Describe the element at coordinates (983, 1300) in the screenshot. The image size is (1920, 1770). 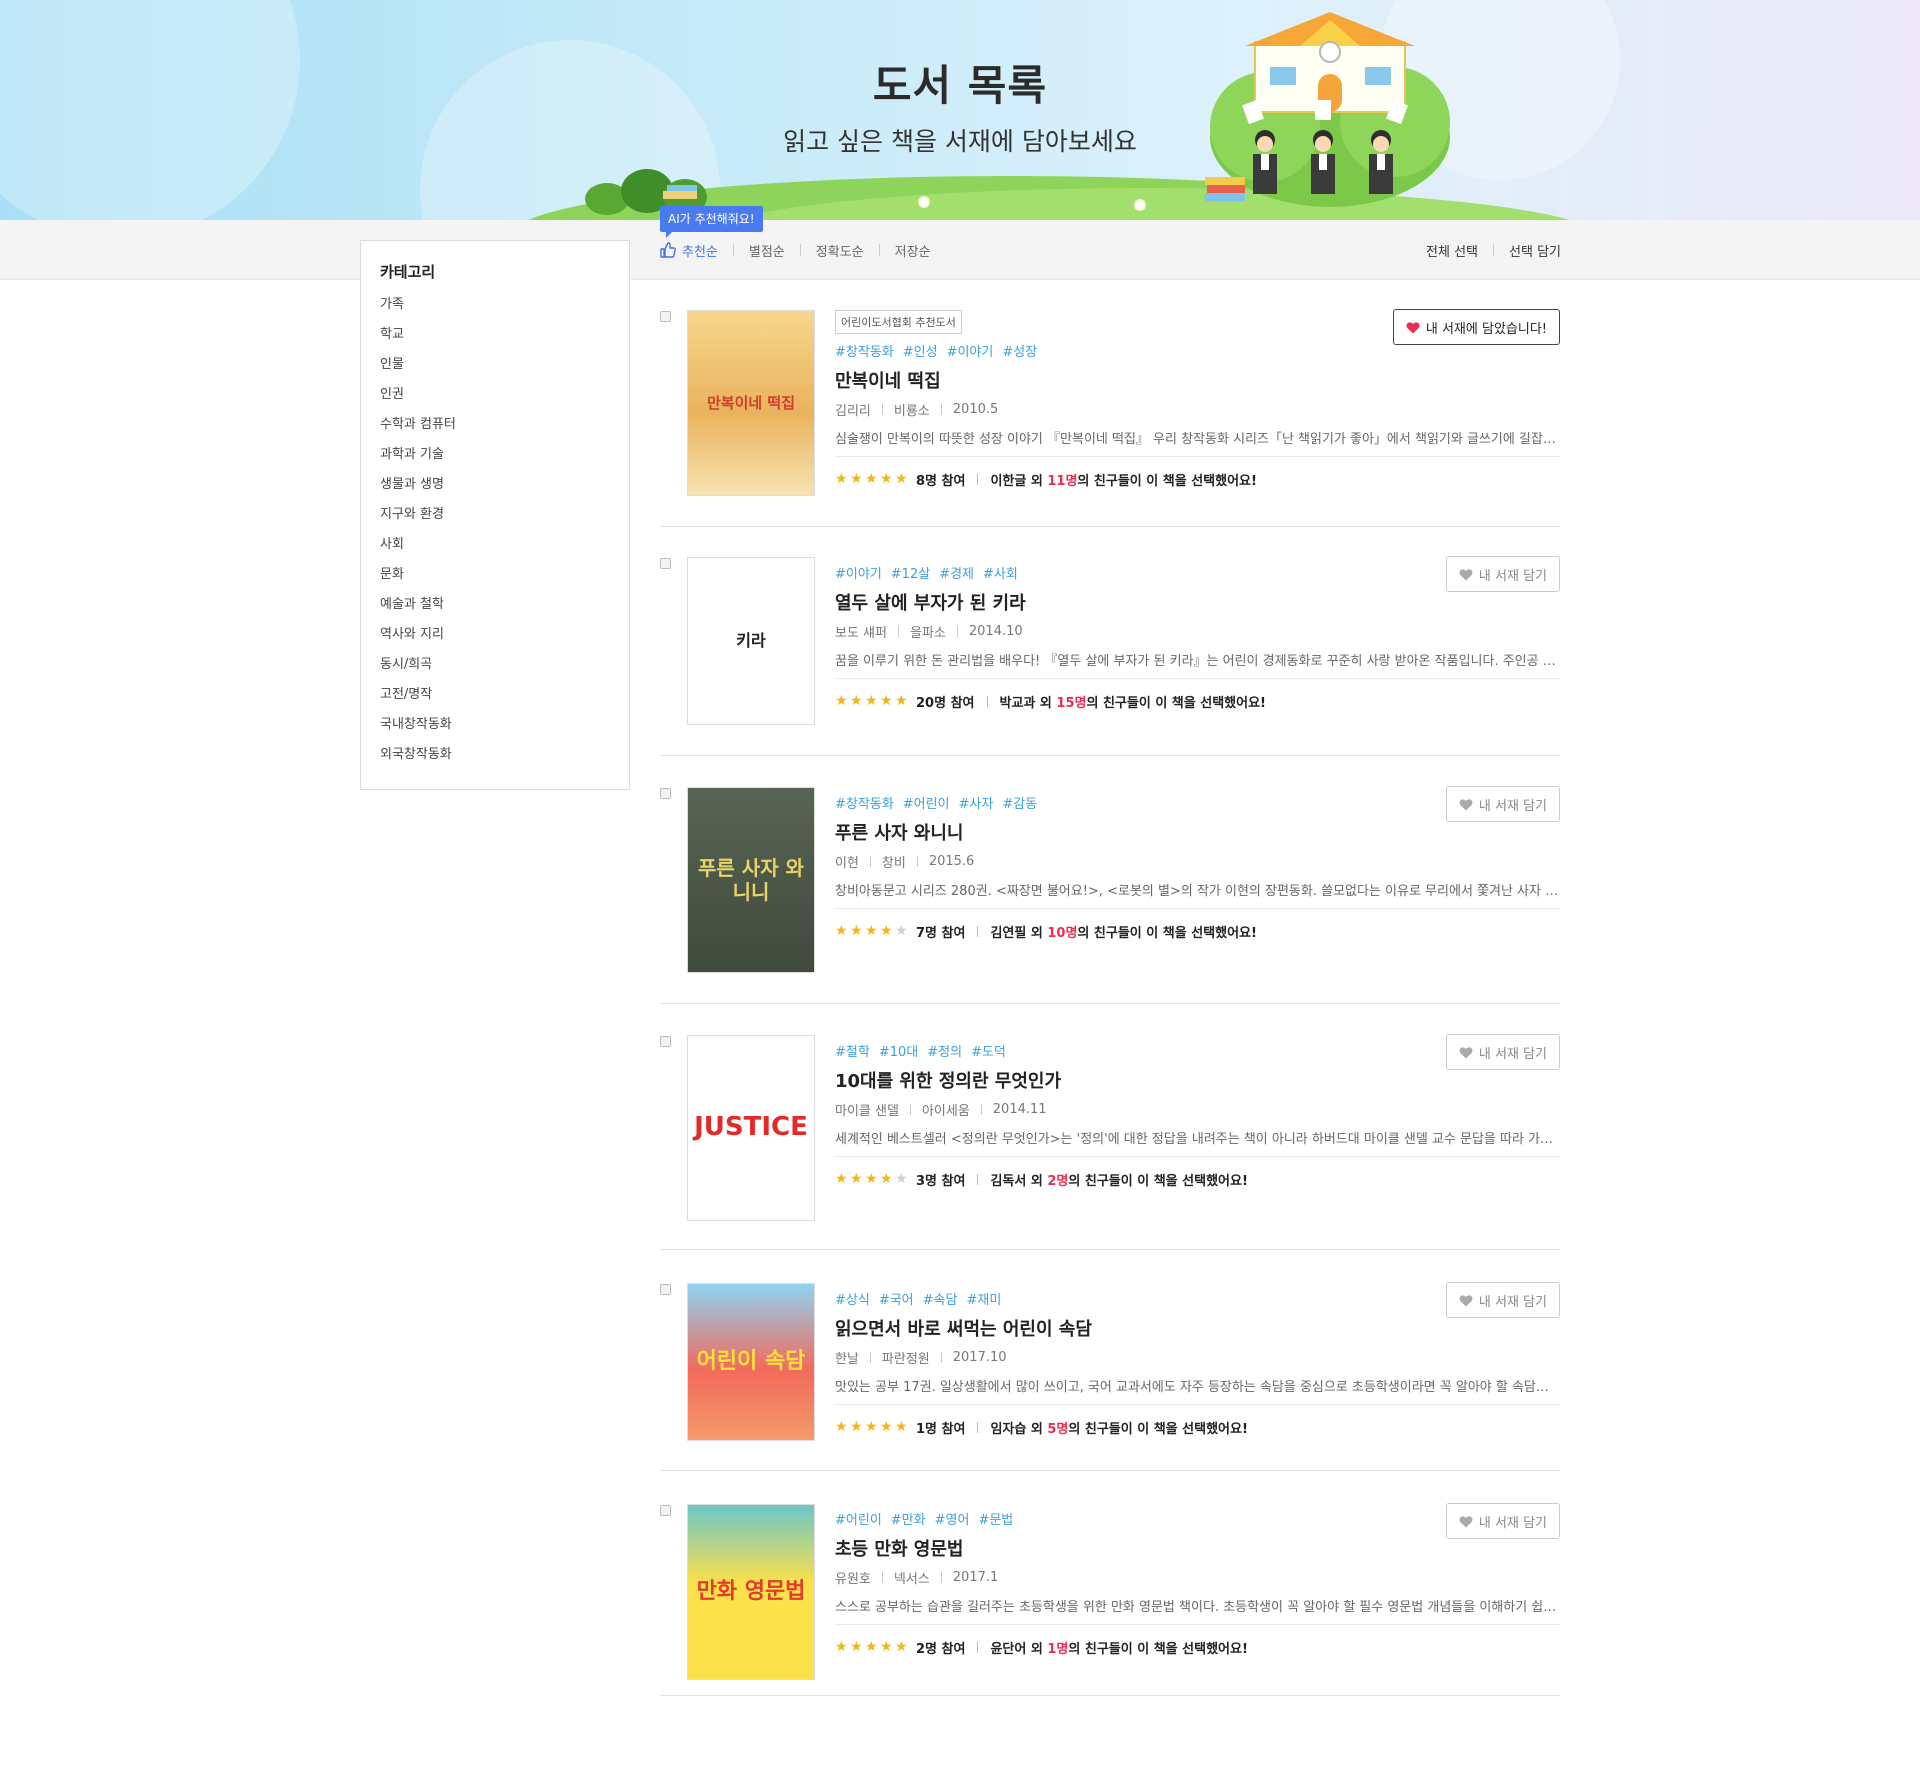
I see `hashtag: #재미` at that location.